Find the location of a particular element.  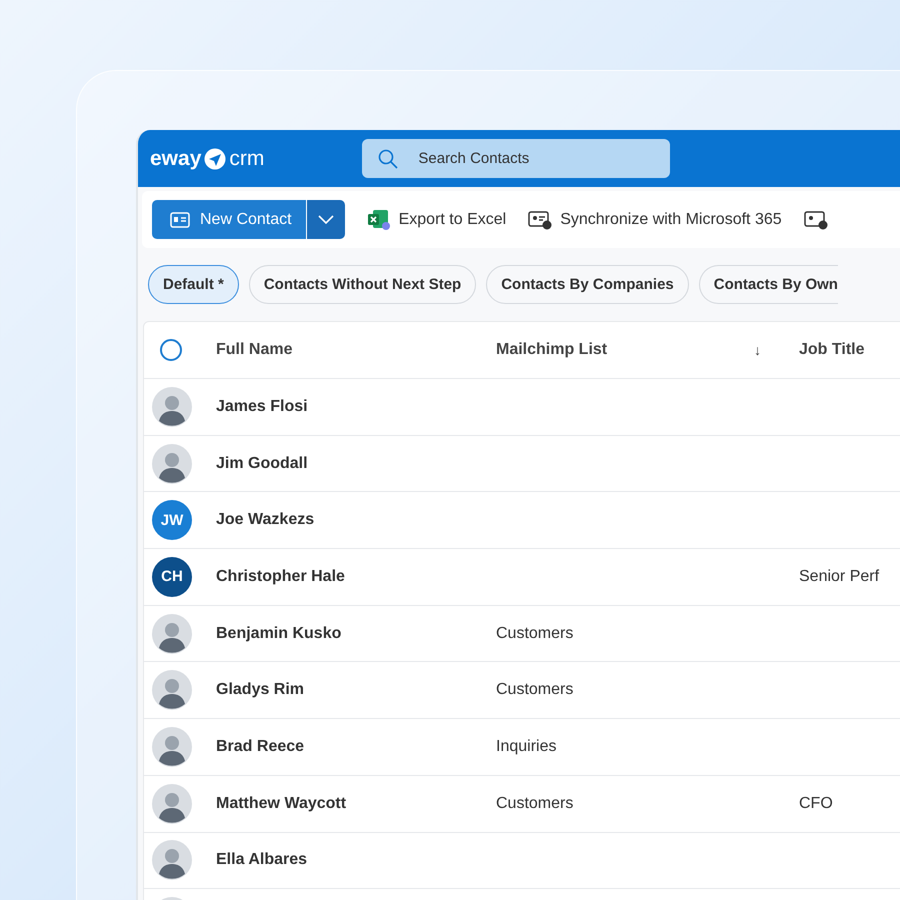

search-icon is located at coordinates (388, 159).